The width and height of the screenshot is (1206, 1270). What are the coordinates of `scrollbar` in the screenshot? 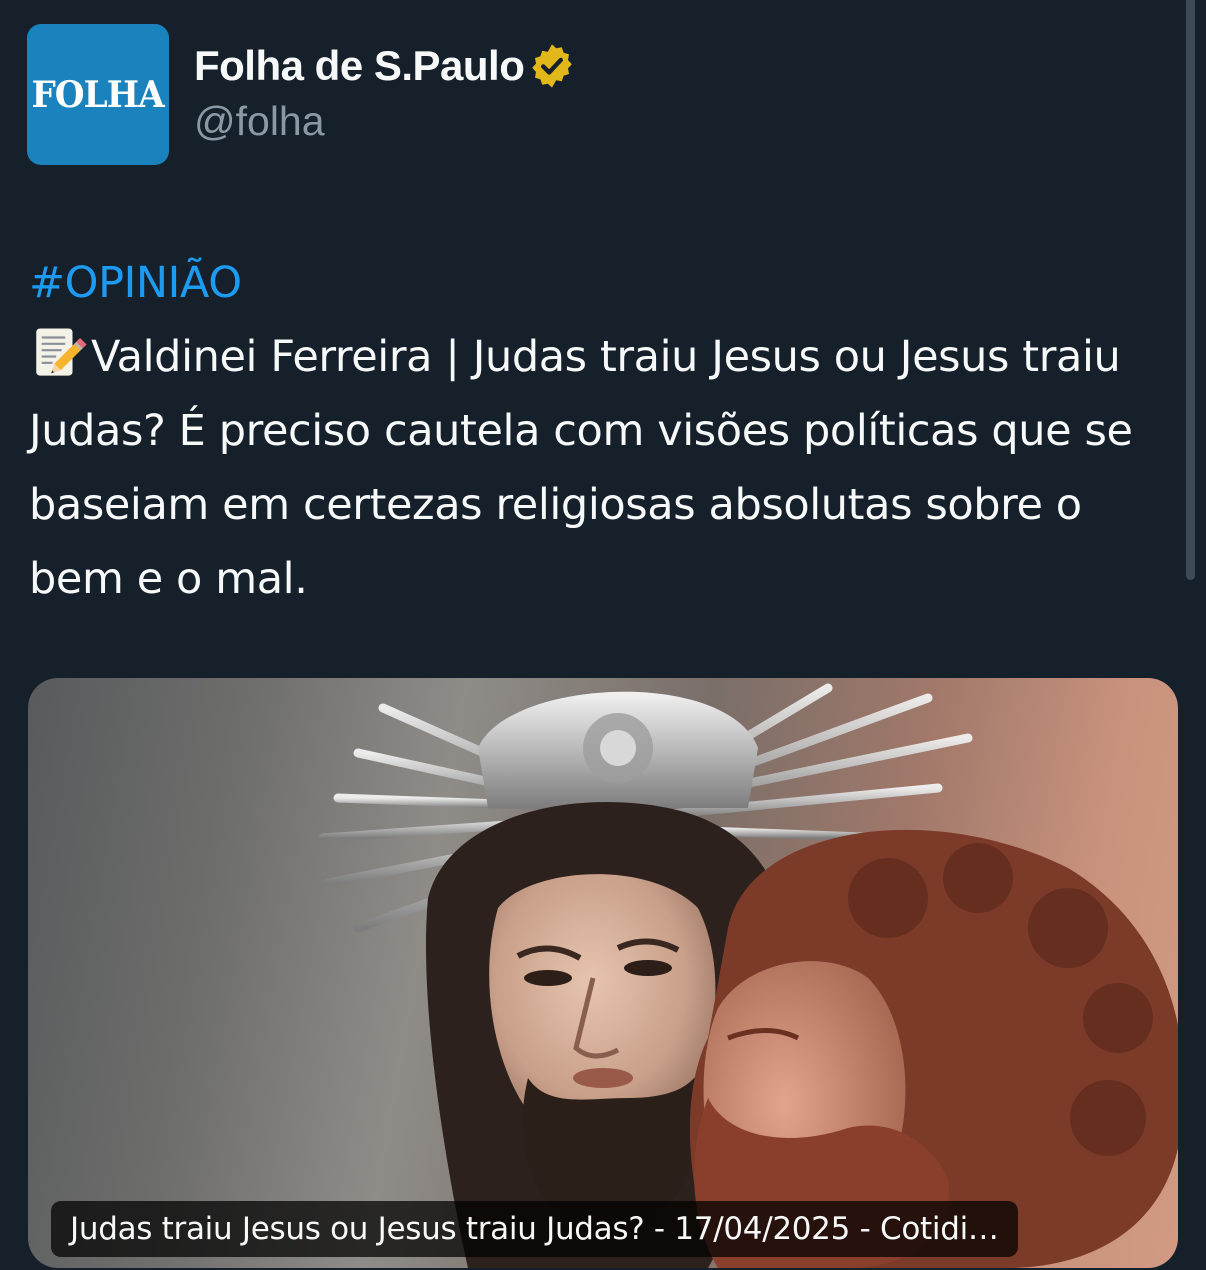 It's located at (1190, 290).